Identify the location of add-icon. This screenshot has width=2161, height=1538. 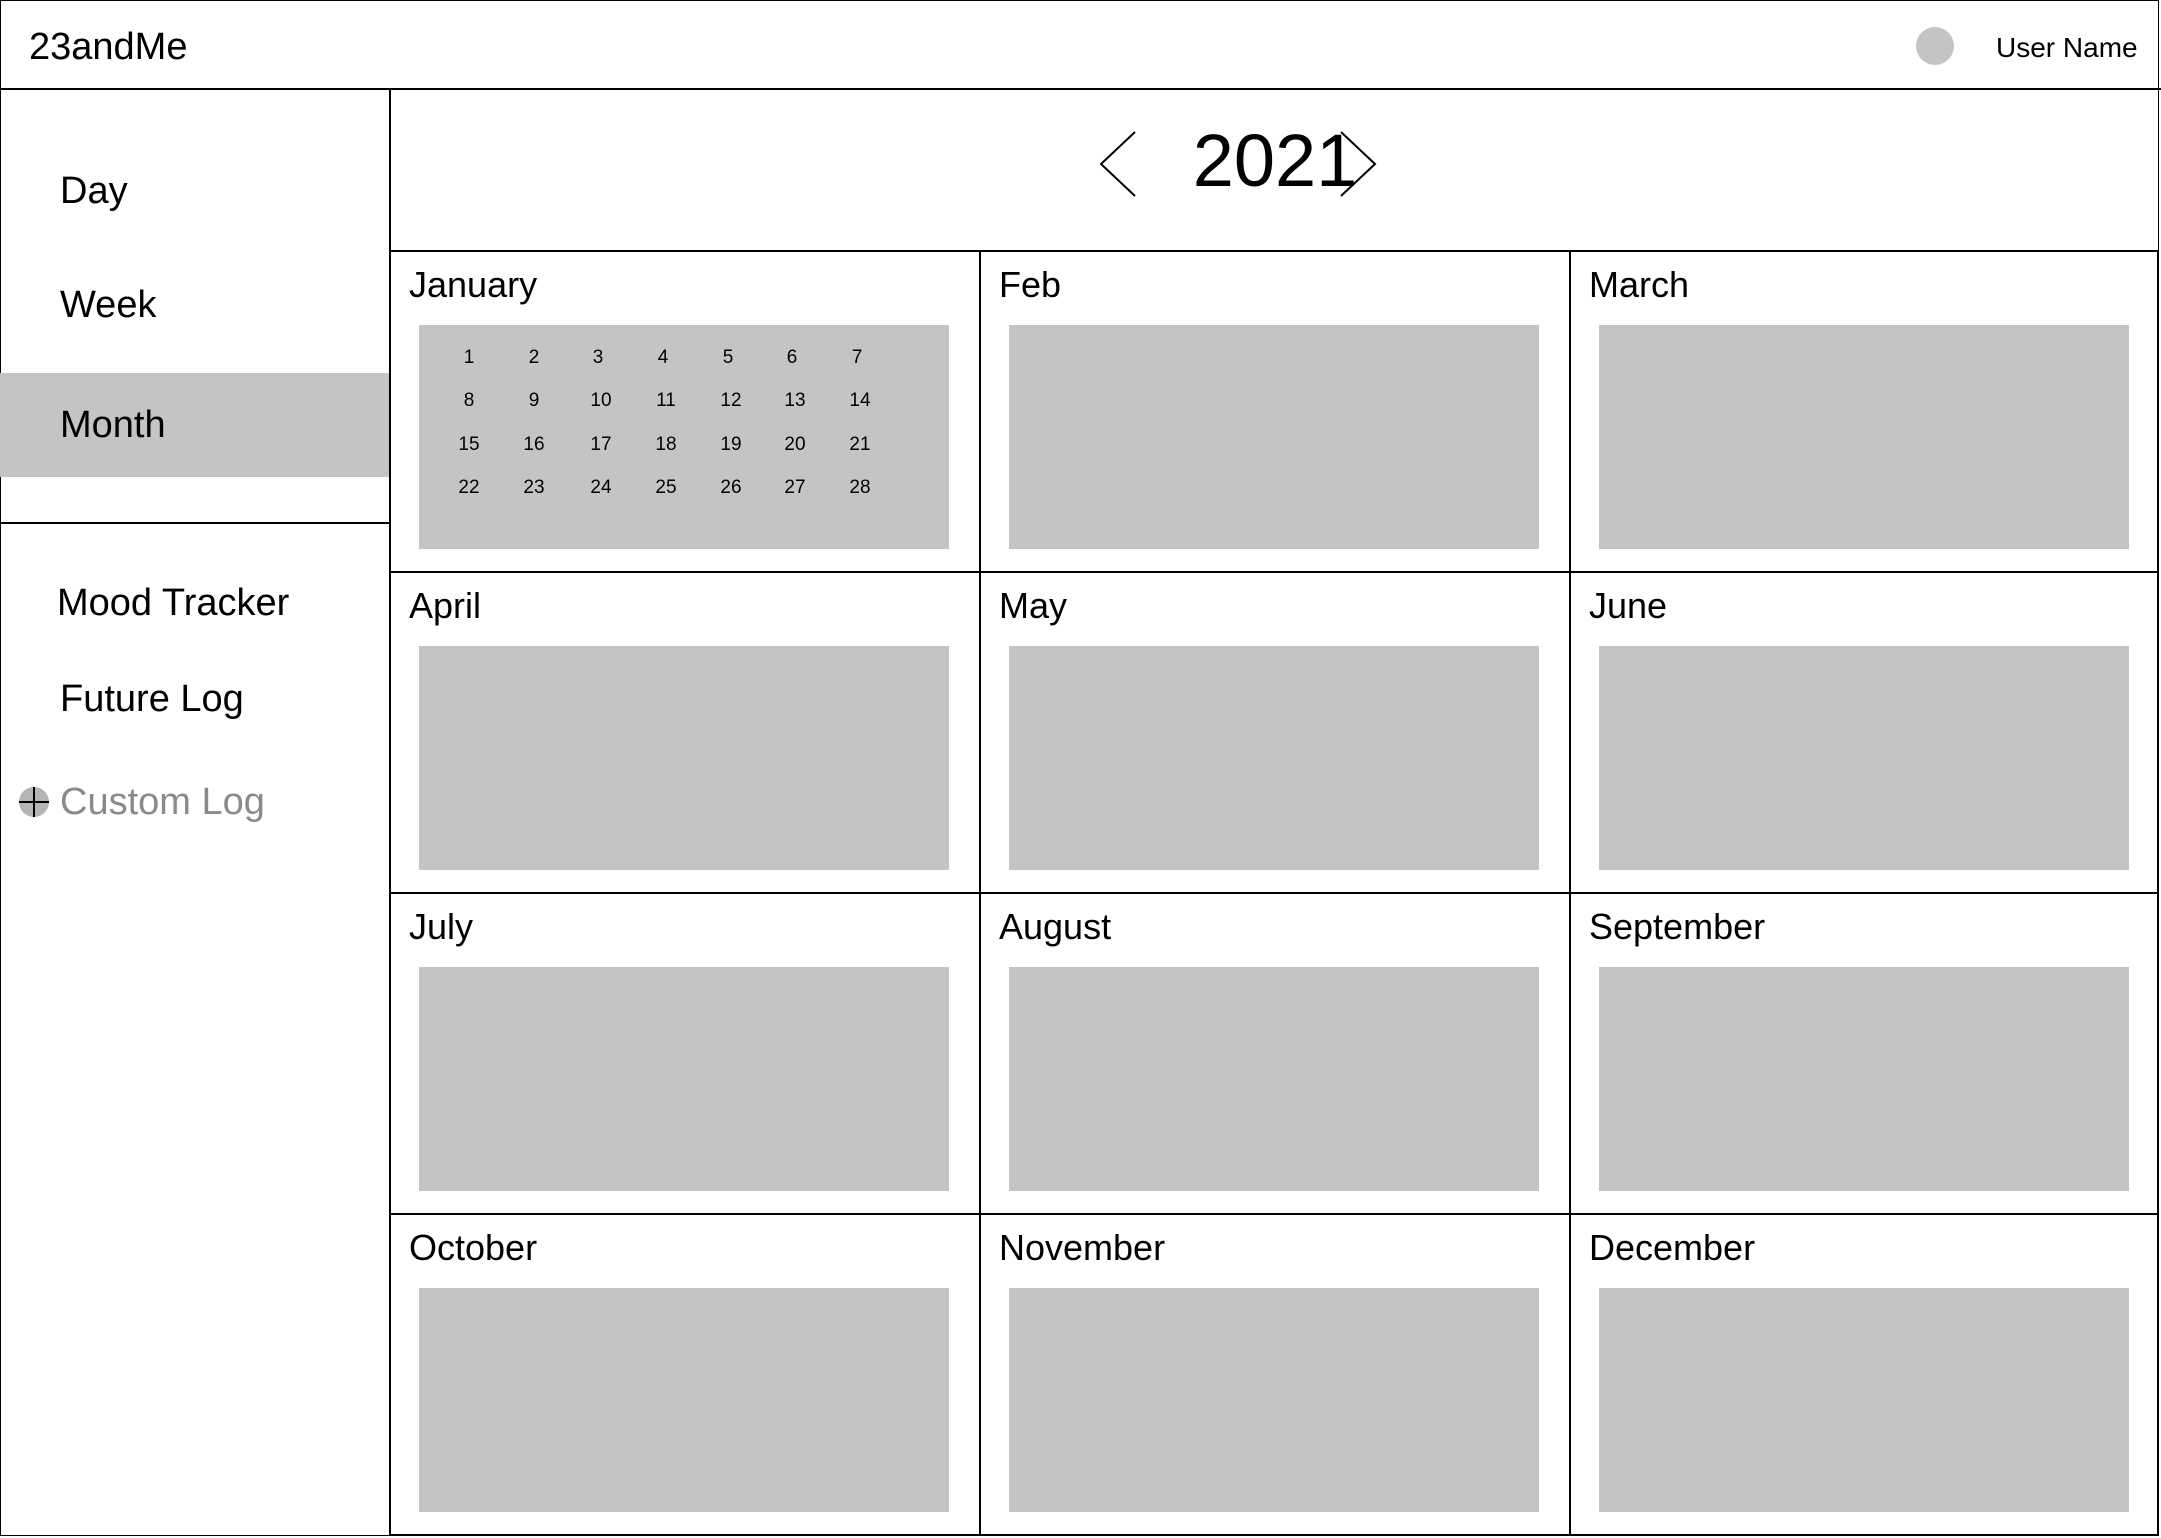
(34, 802).